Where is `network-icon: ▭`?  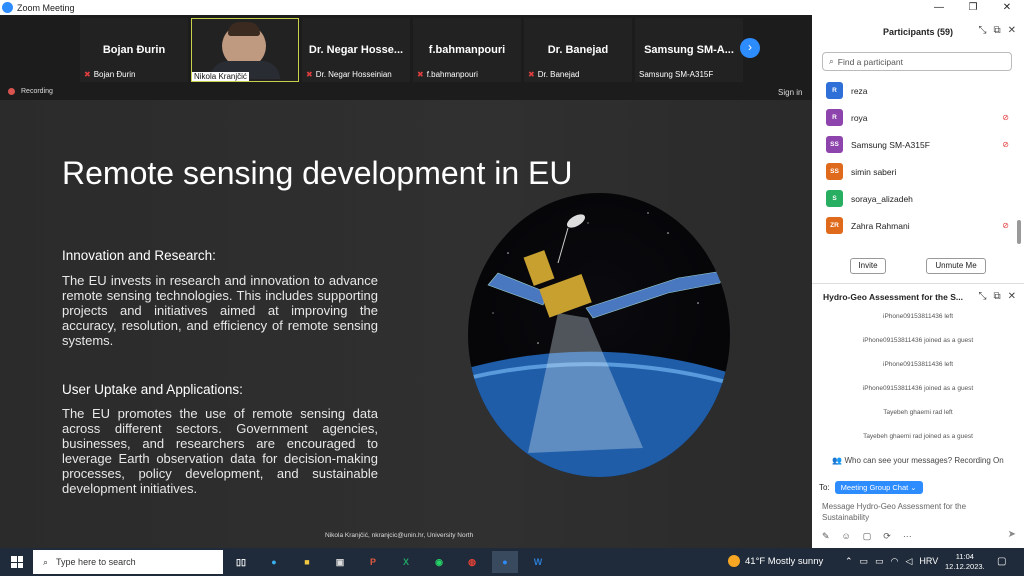
network-icon: ▭ is located at coordinates (864, 561).